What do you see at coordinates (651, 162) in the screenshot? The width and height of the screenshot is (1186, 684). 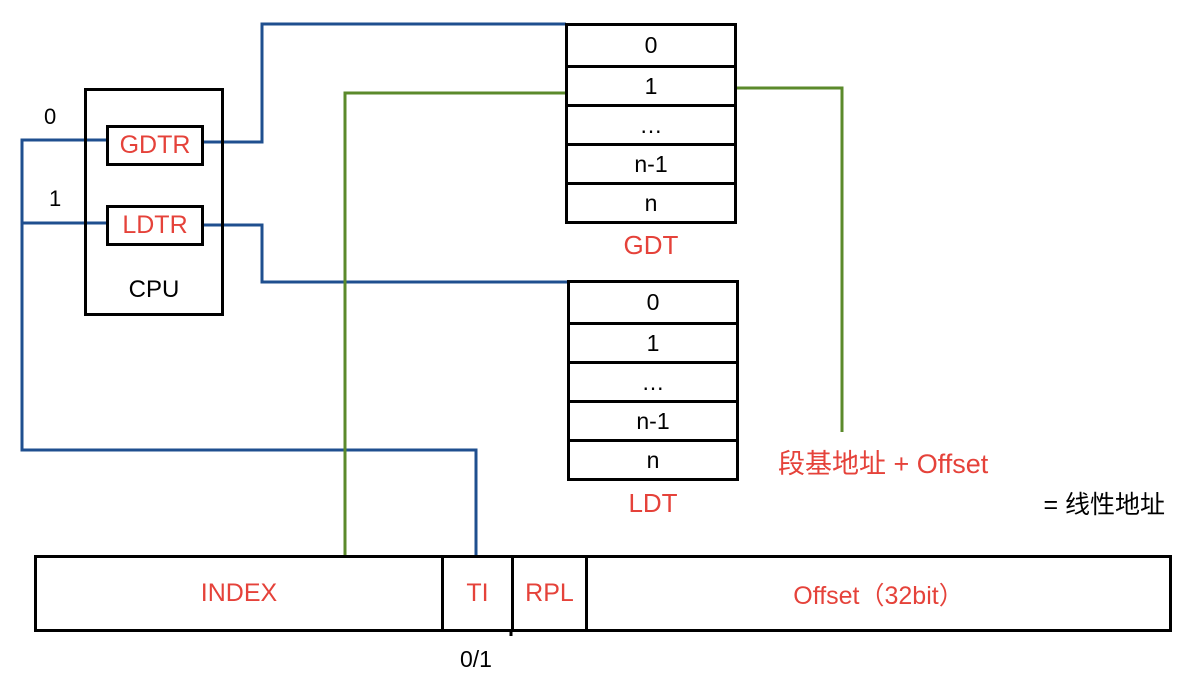 I see `gdt-entry: n-1` at bounding box center [651, 162].